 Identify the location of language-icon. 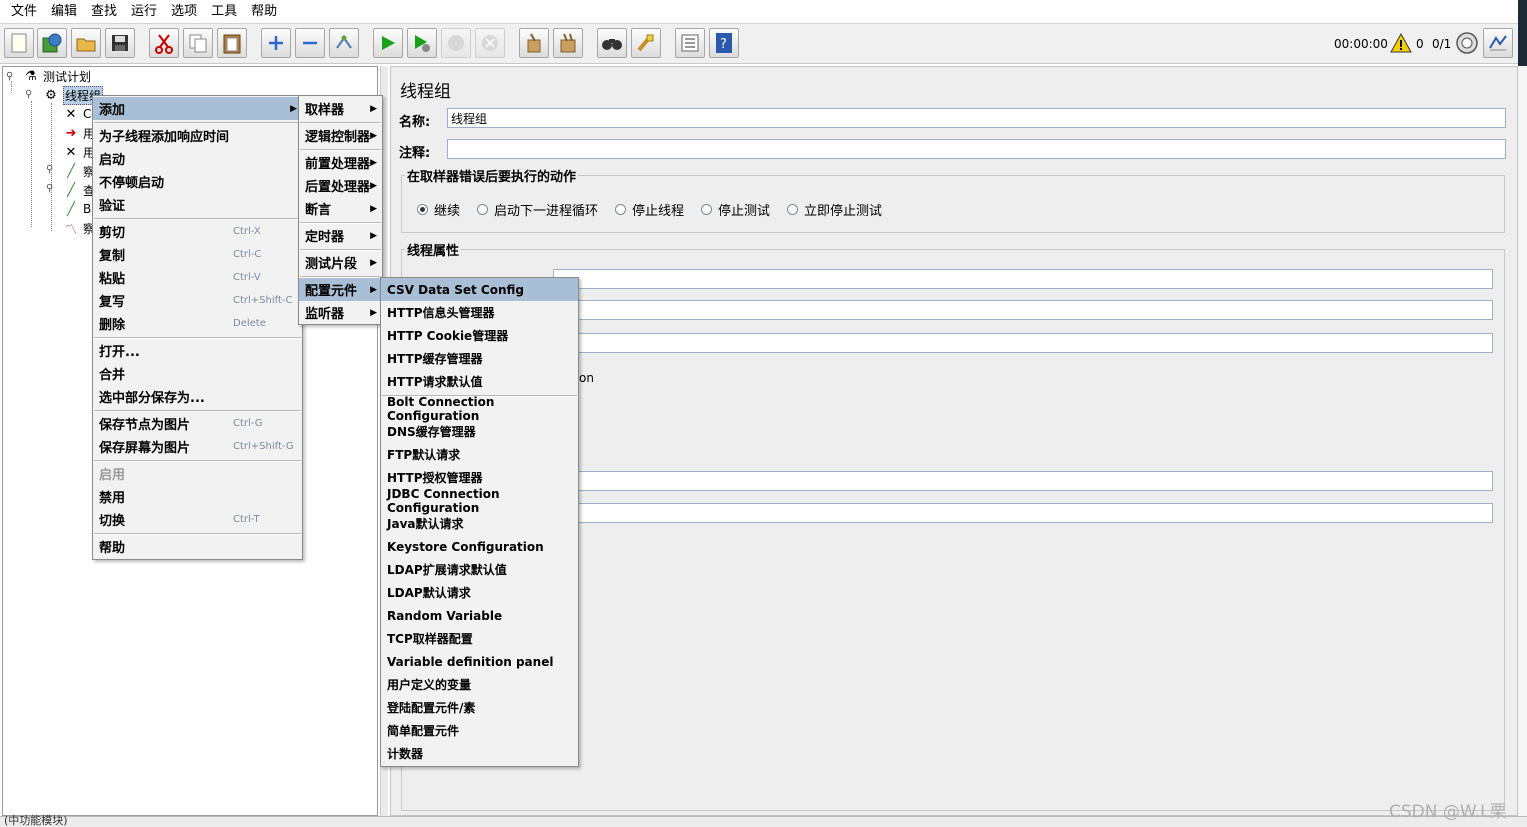
(1498, 43).